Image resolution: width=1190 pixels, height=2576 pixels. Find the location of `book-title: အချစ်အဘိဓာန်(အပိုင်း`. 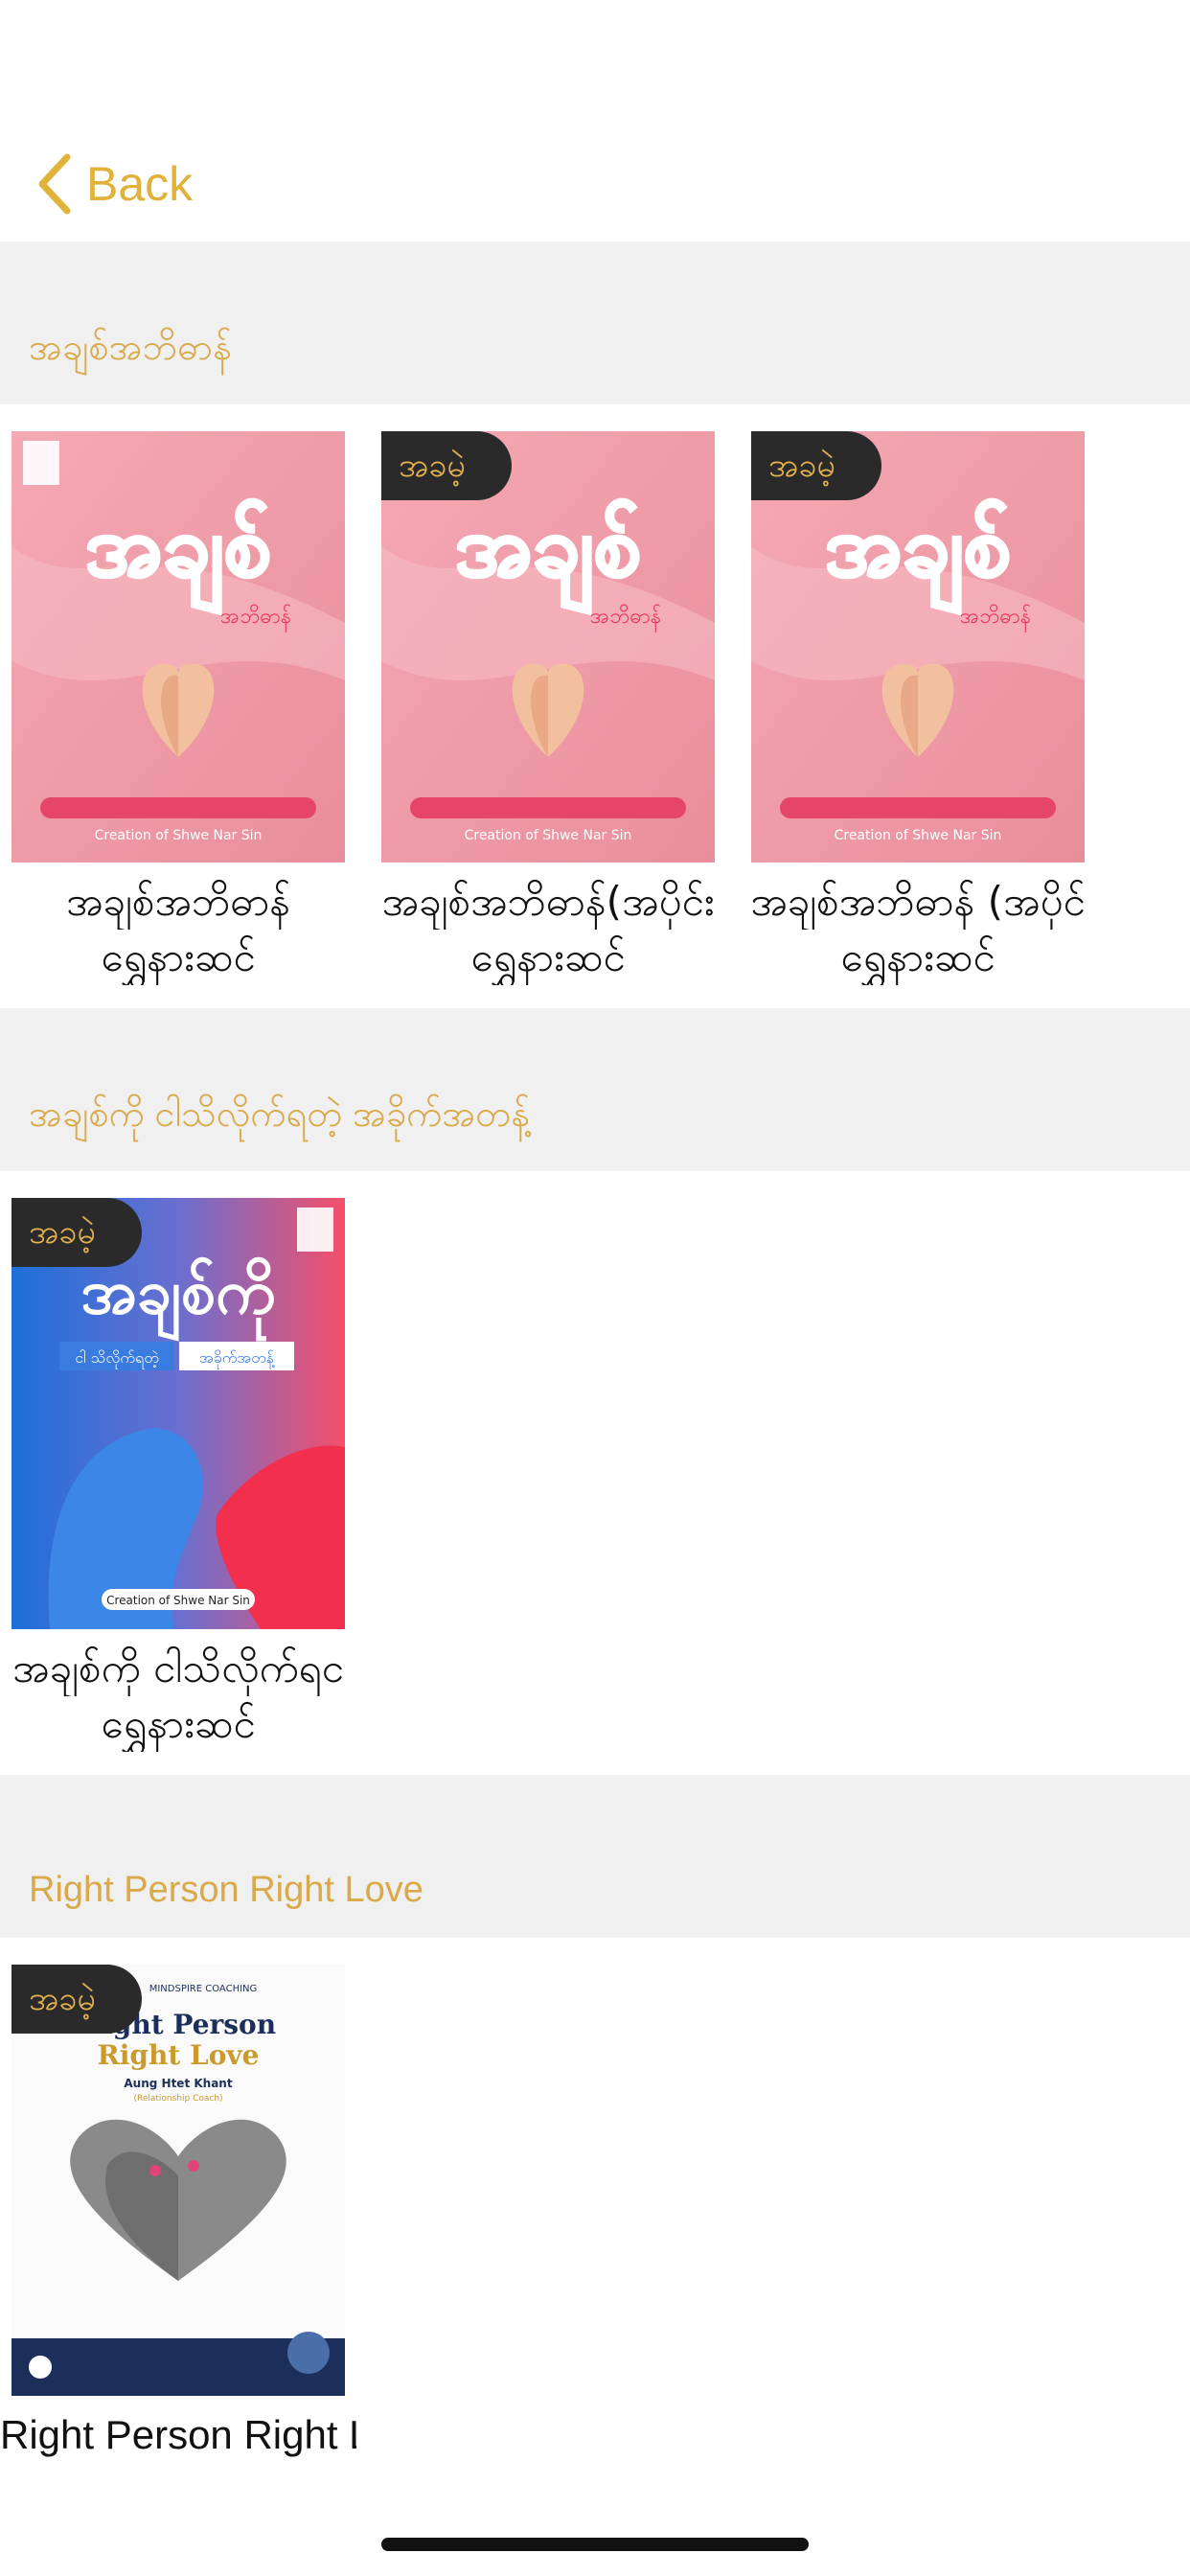

book-title: အချစ်အဘိဓာန်(အပိုင်း is located at coordinates (548, 901).